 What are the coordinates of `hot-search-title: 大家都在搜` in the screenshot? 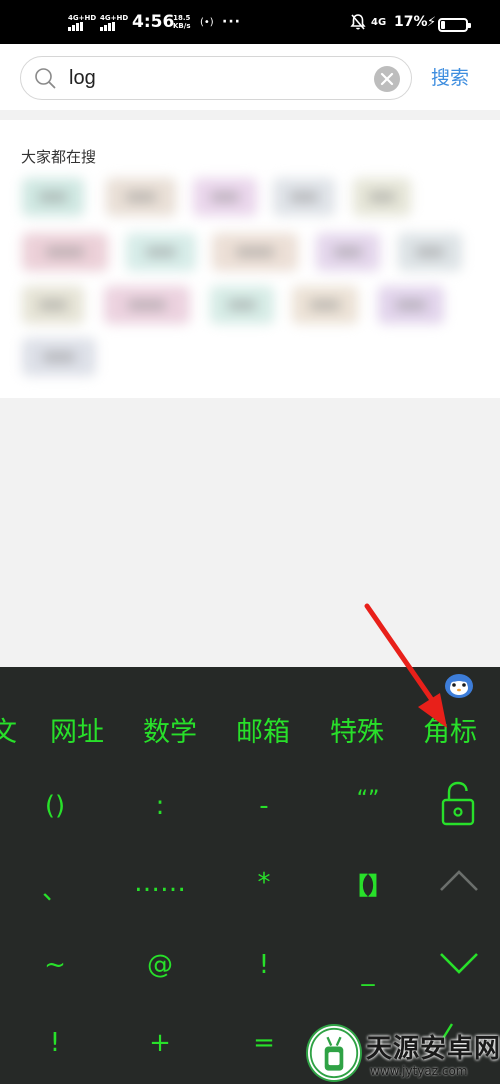 It's located at (59, 157).